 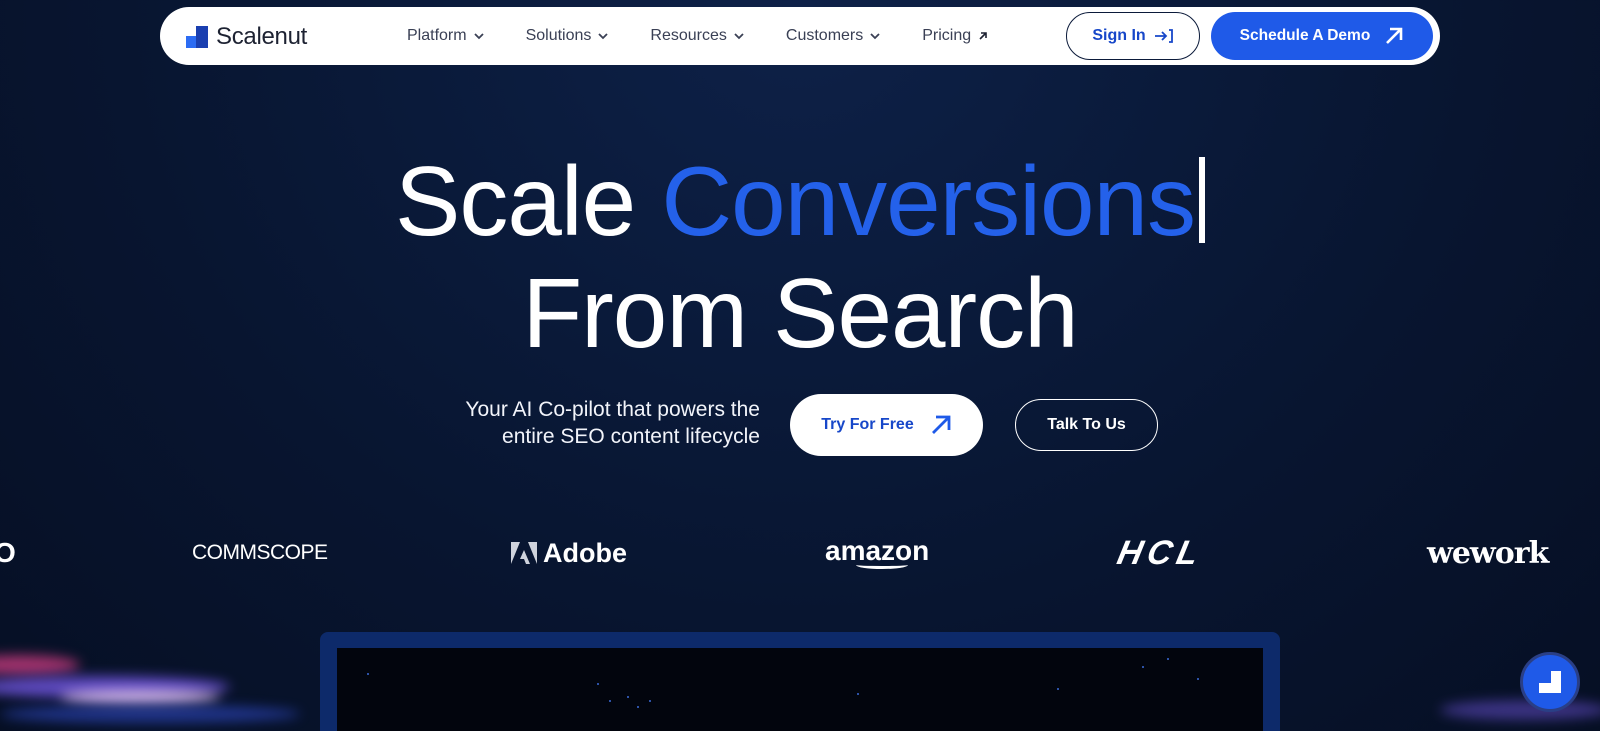 I want to click on hcl-logo: HCL, so click(x=1161, y=552).